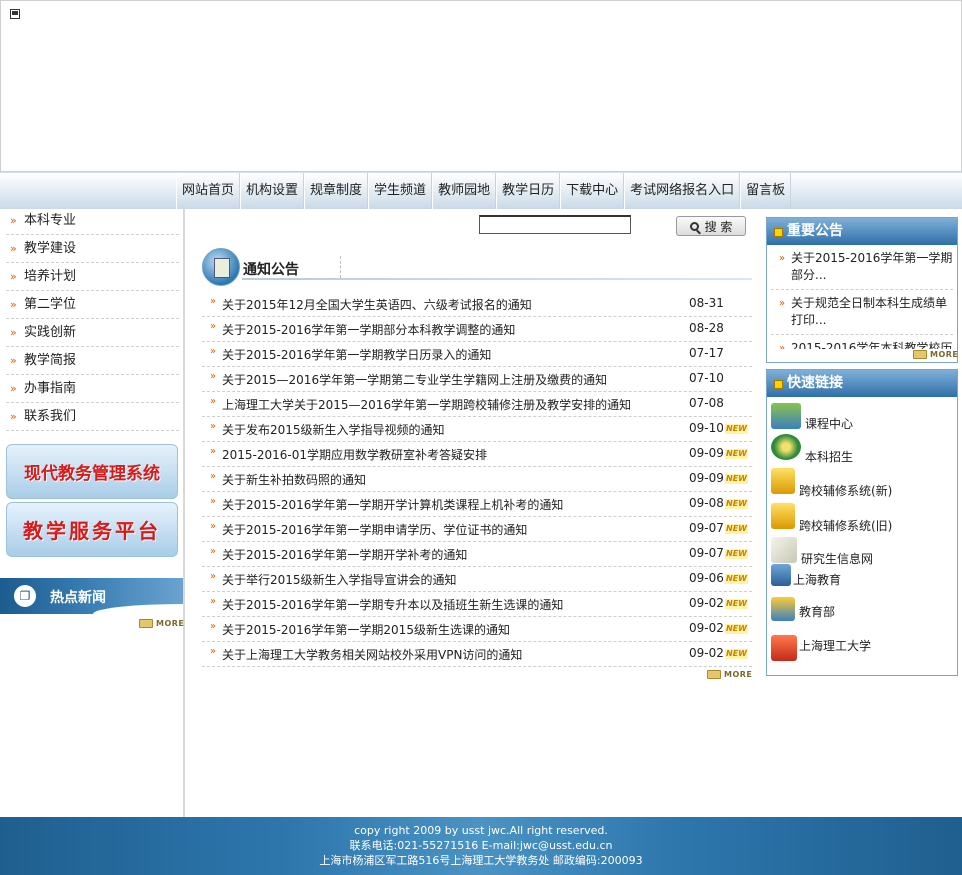  I want to click on notice-item-date: 08-28, so click(706, 328).